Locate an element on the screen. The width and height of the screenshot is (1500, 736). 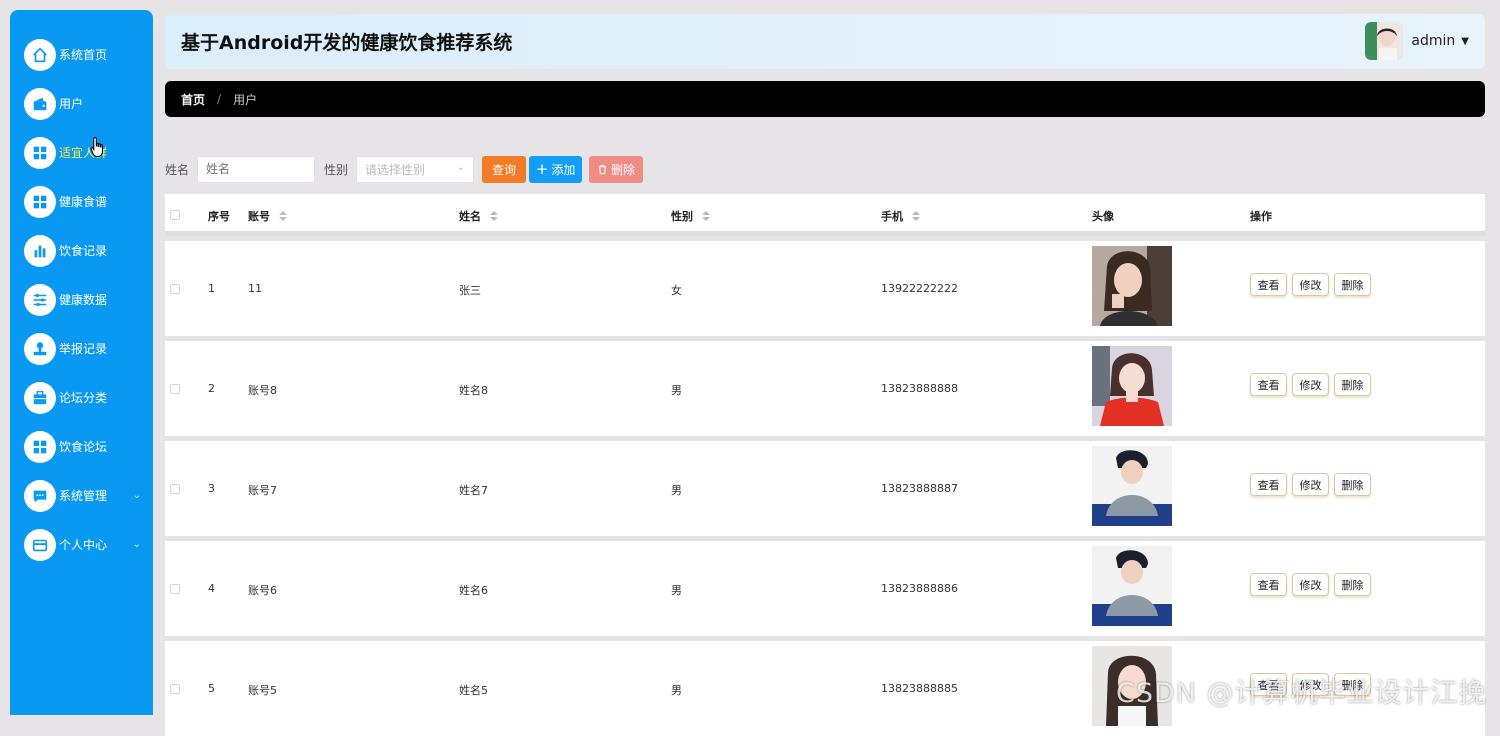
cell-index: 2 is located at coordinates (211, 388).